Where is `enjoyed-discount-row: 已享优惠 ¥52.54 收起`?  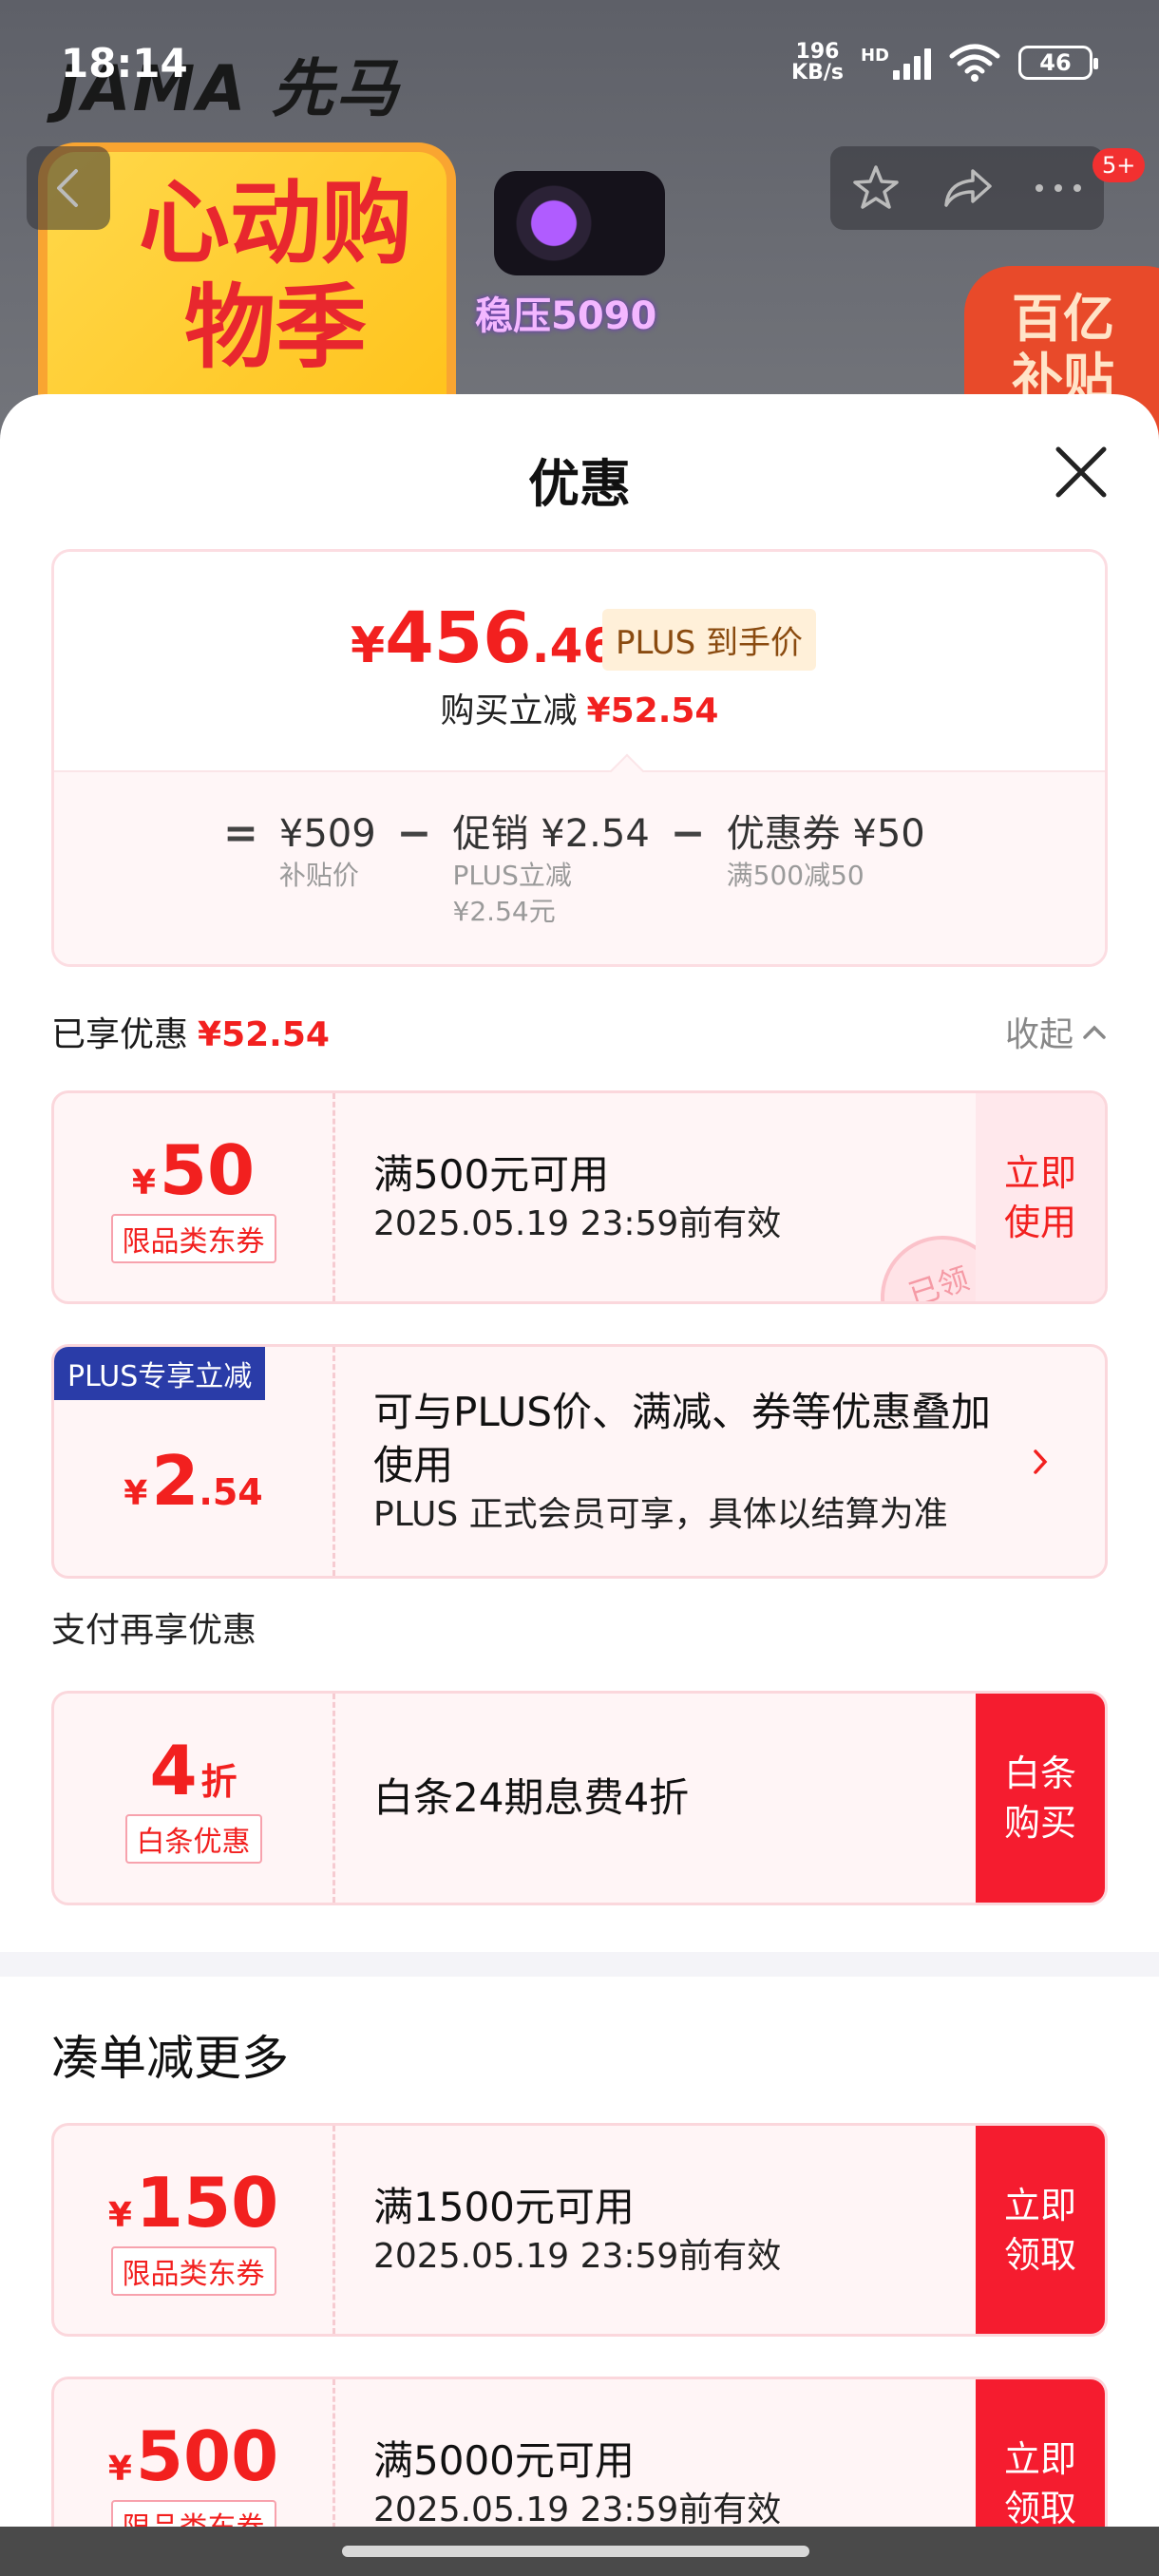 enjoyed-discount-row: 已享优惠 ¥52.54 收起 is located at coordinates (579, 1031).